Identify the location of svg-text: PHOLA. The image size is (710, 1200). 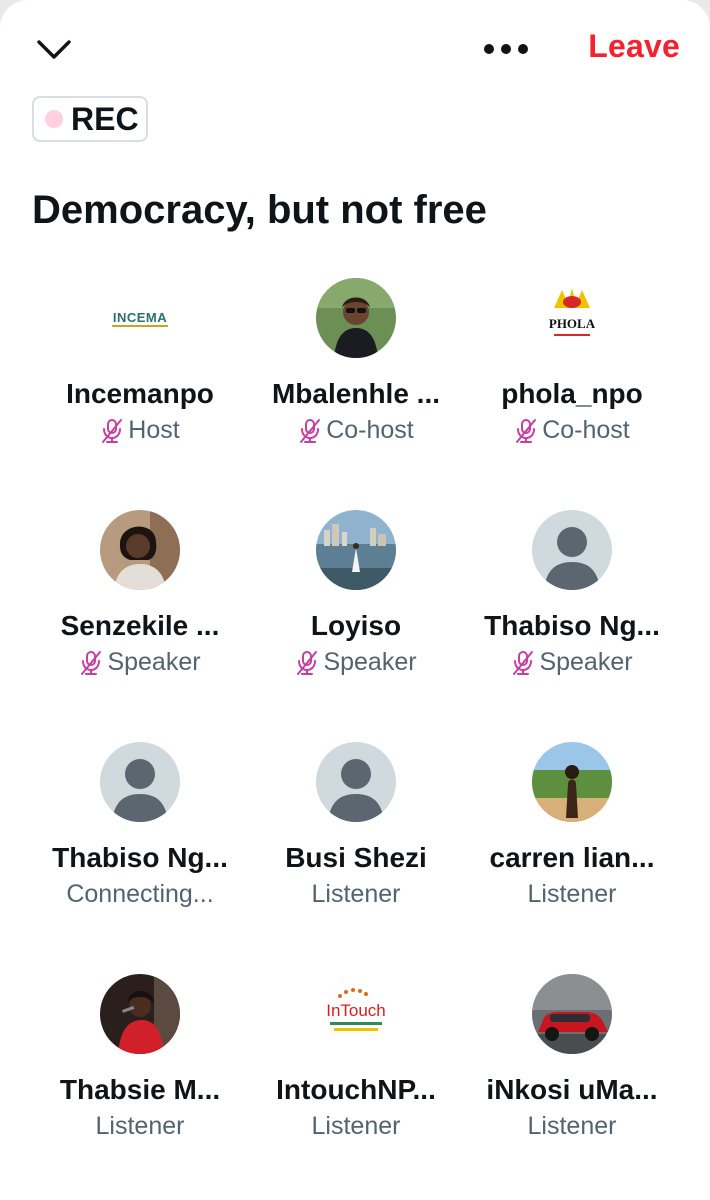
(572, 323).